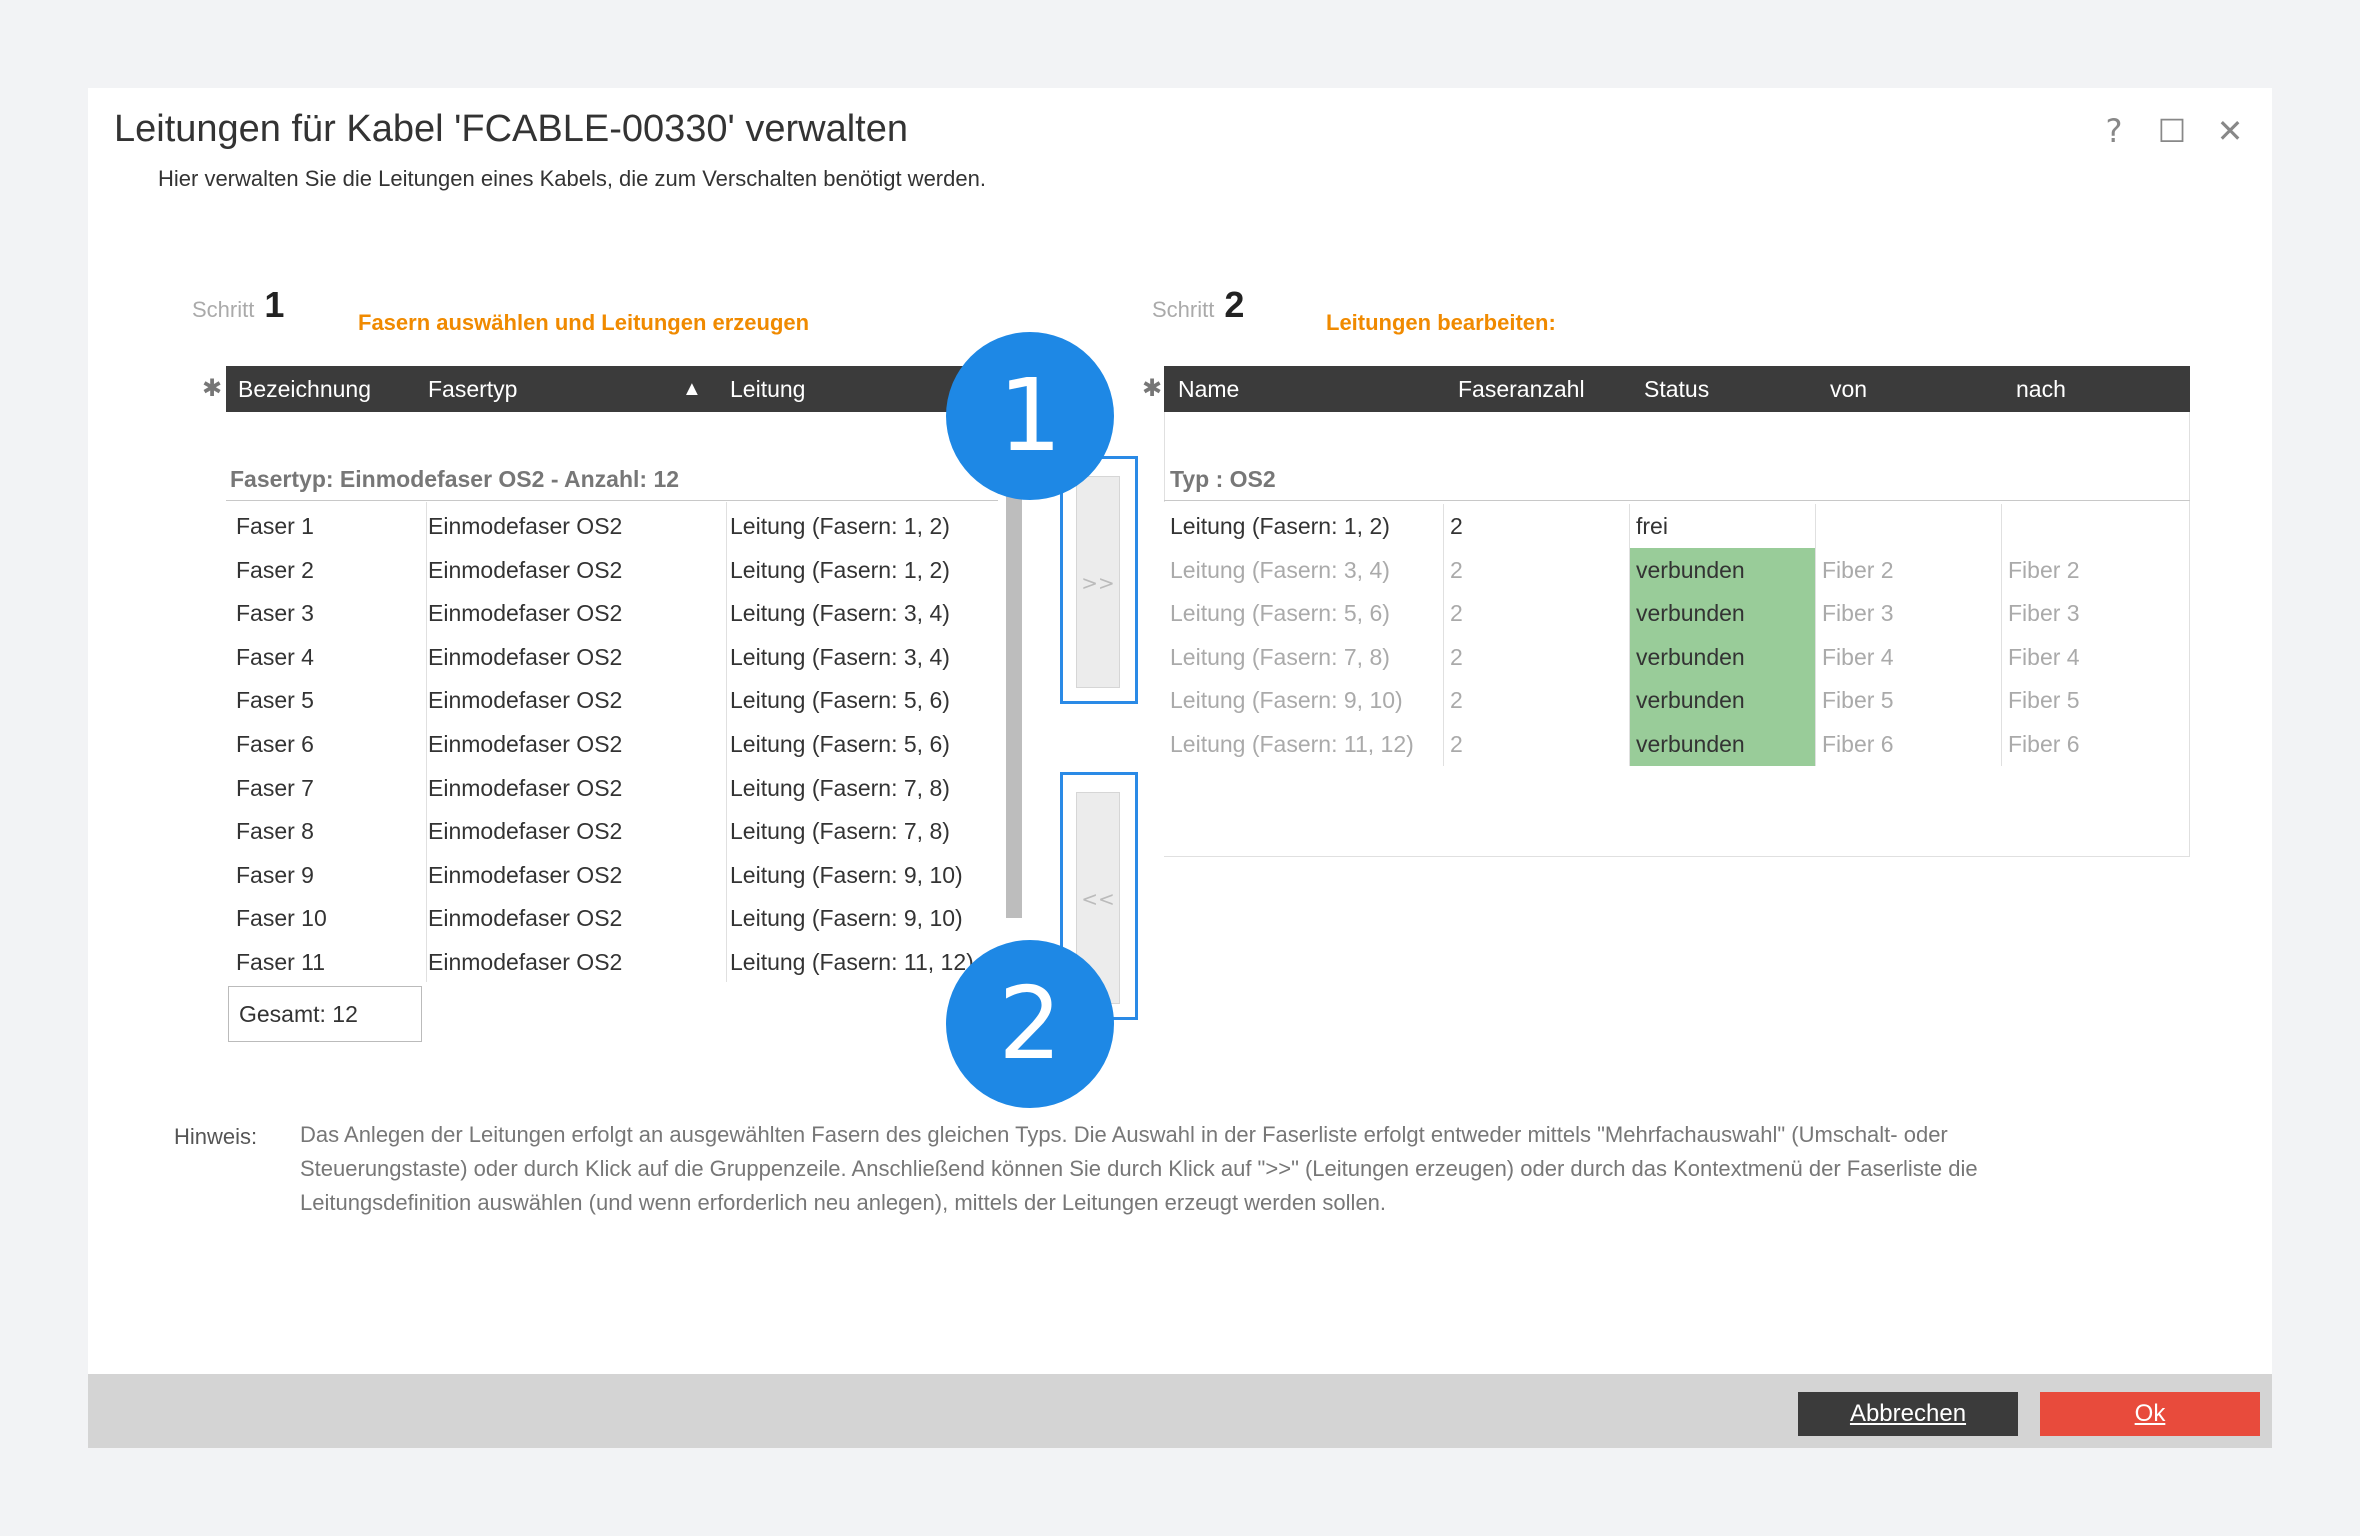 The width and height of the screenshot is (2360, 1536). What do you see at coordinates (275, 874) in the screenshot?
I see `fiber-name-cell: Faser 9` at bounding box center [275, 874].